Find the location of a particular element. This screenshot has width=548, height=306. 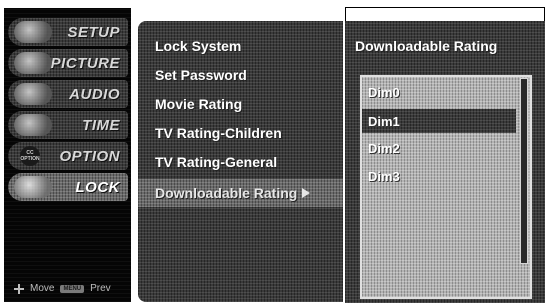

submenu-item-downloadable-rating: Downloadable Rating is located at coordinates (240, 193).